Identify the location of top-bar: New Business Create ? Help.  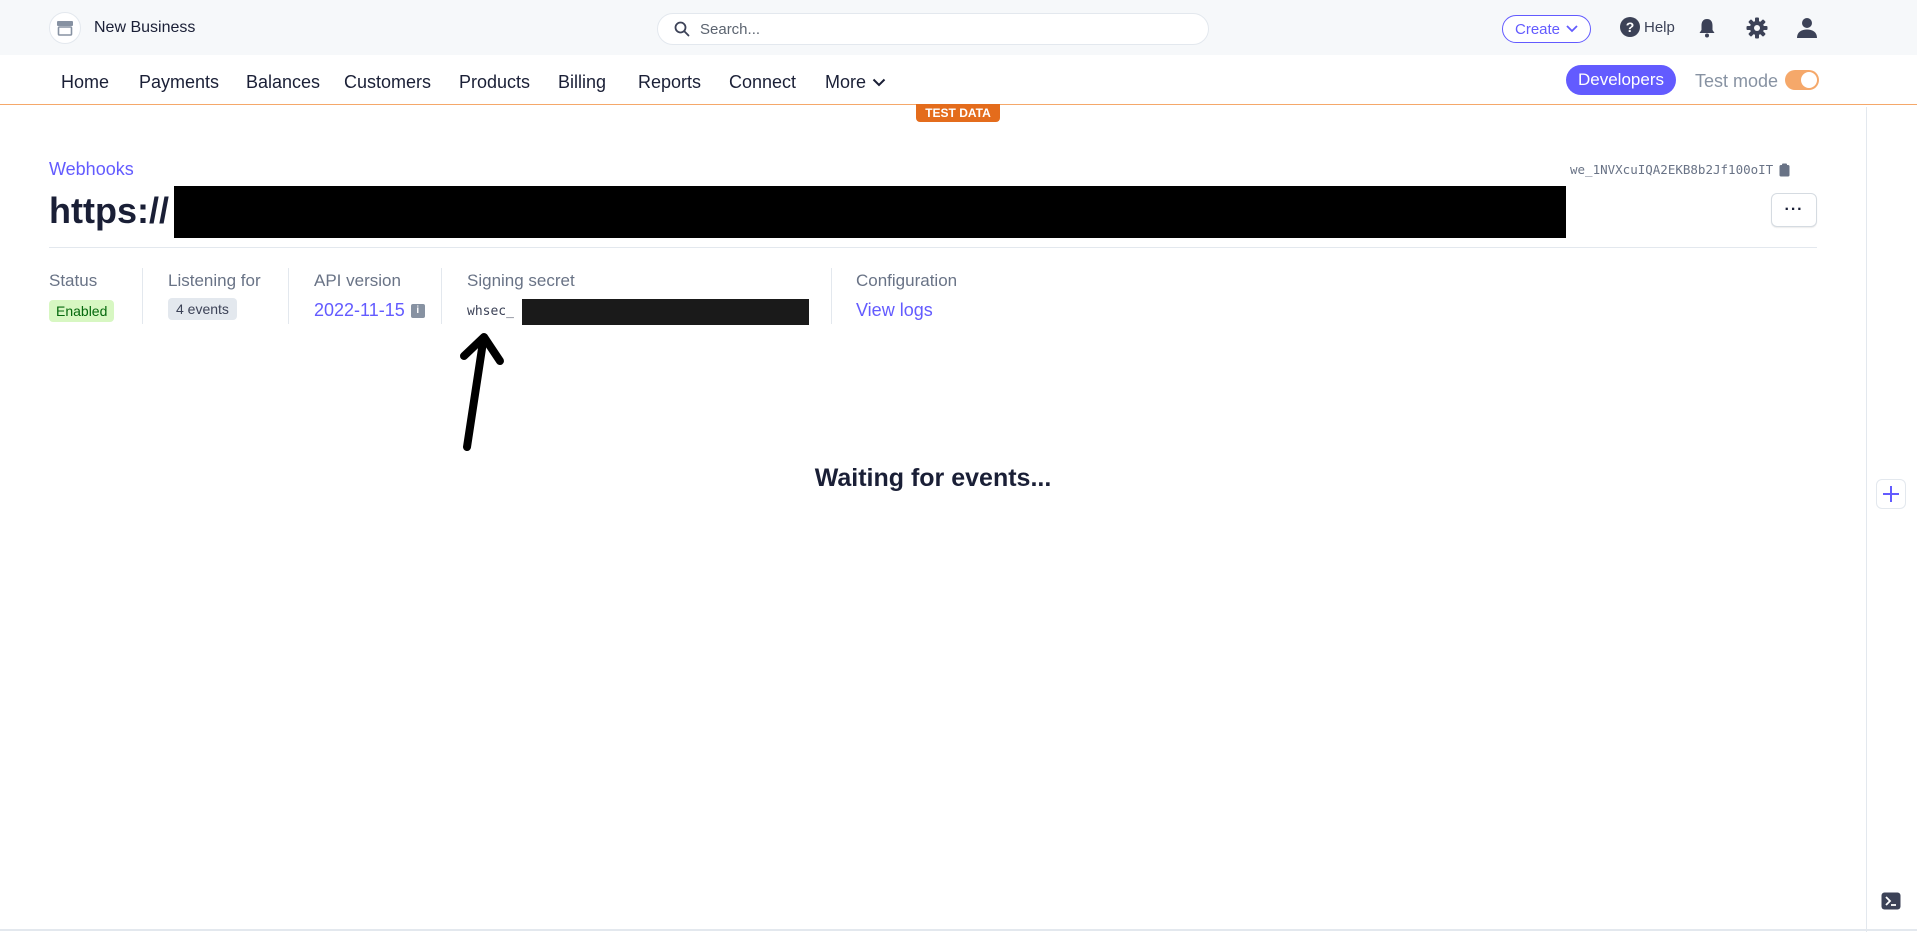
(958, 27).